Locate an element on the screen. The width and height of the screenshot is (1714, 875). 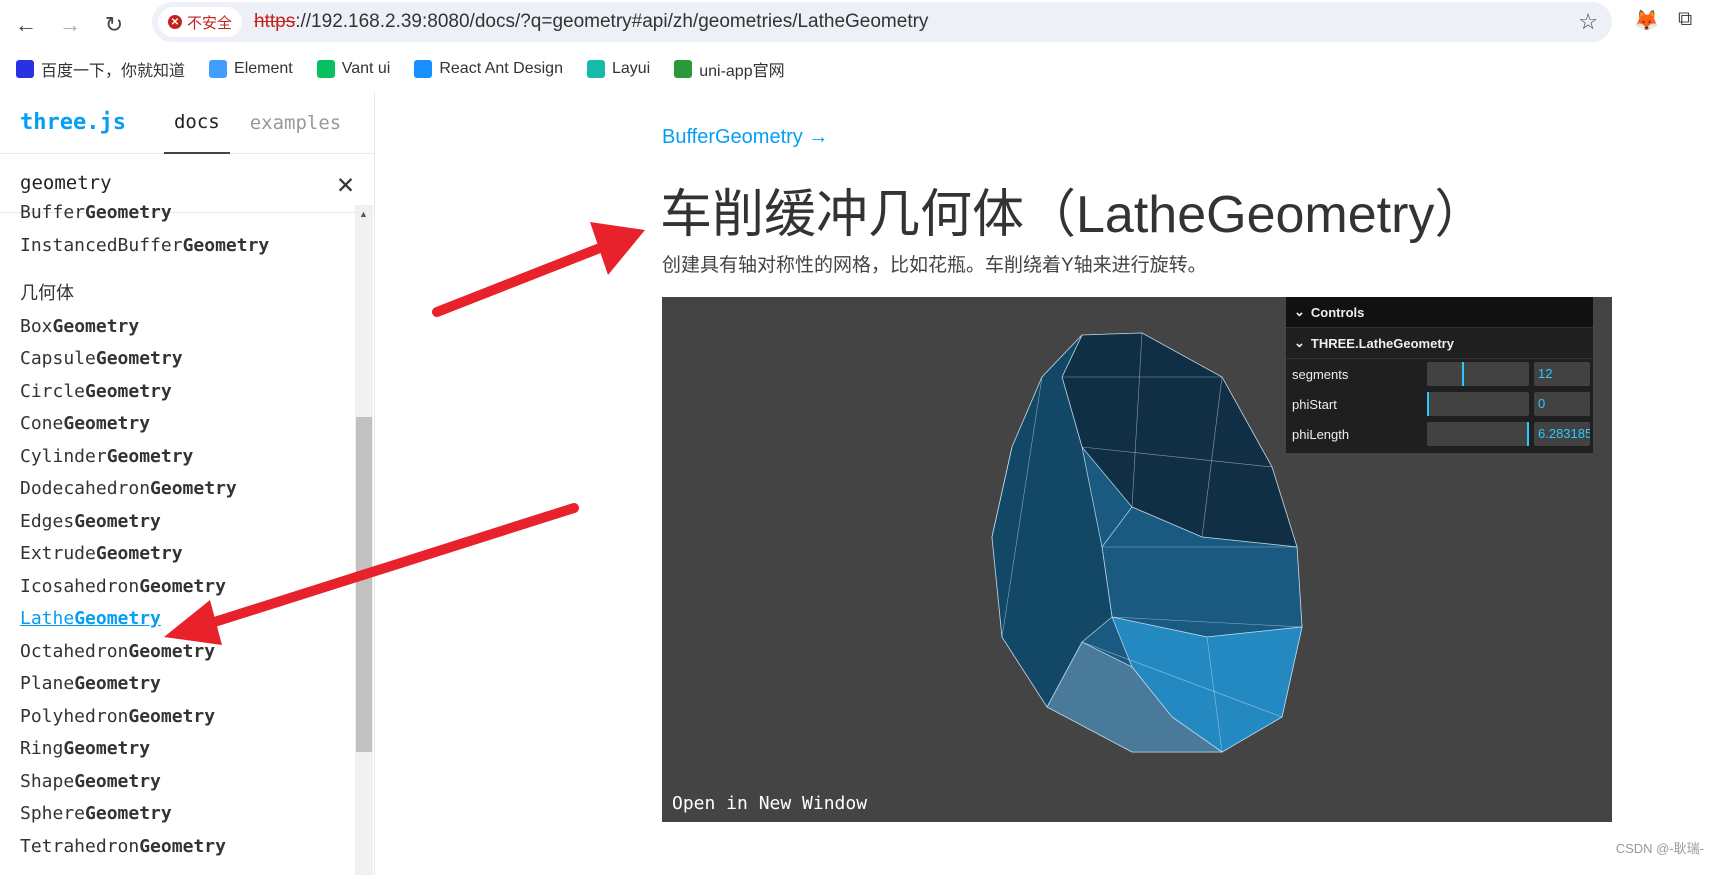
param-input: 0 is located at coordinates (1562, 404).